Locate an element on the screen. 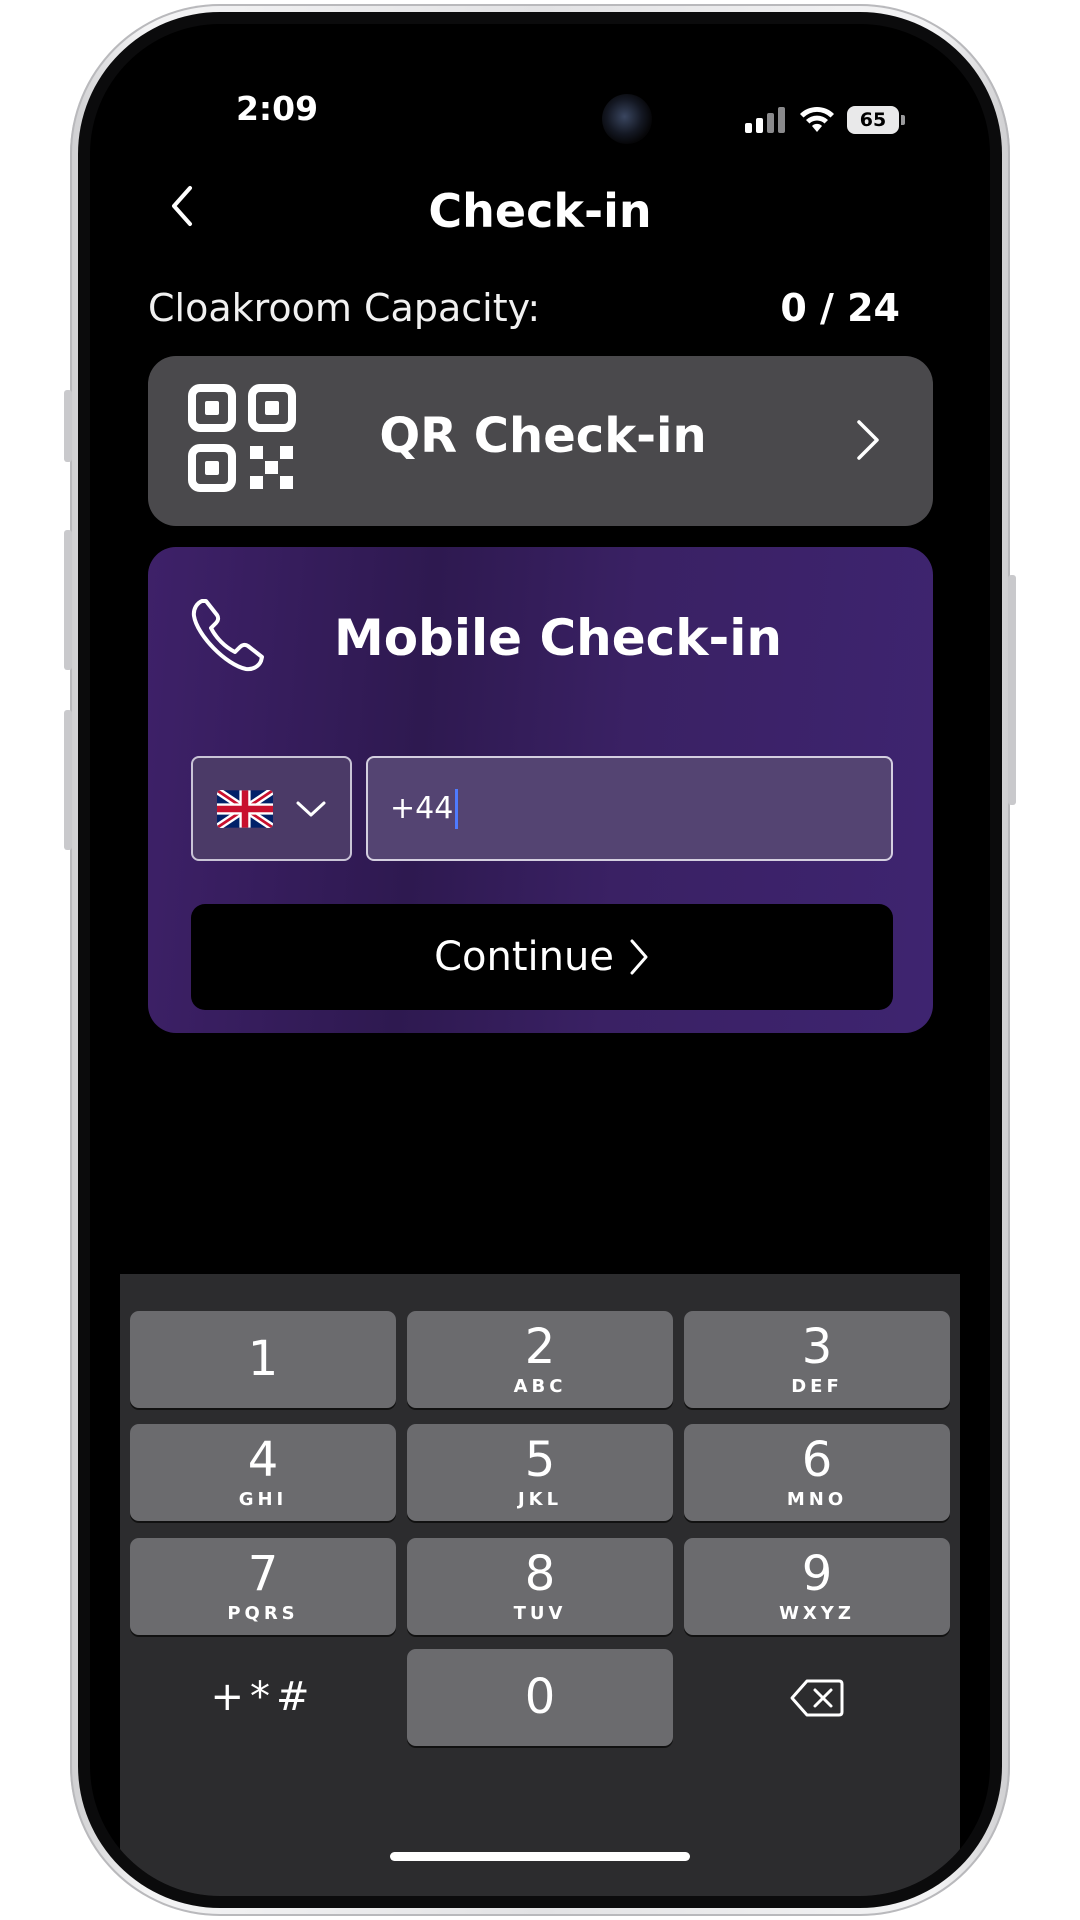 The height and width of the screenshot is (1920, 1080). action-button is located at coordinates (68, 426).